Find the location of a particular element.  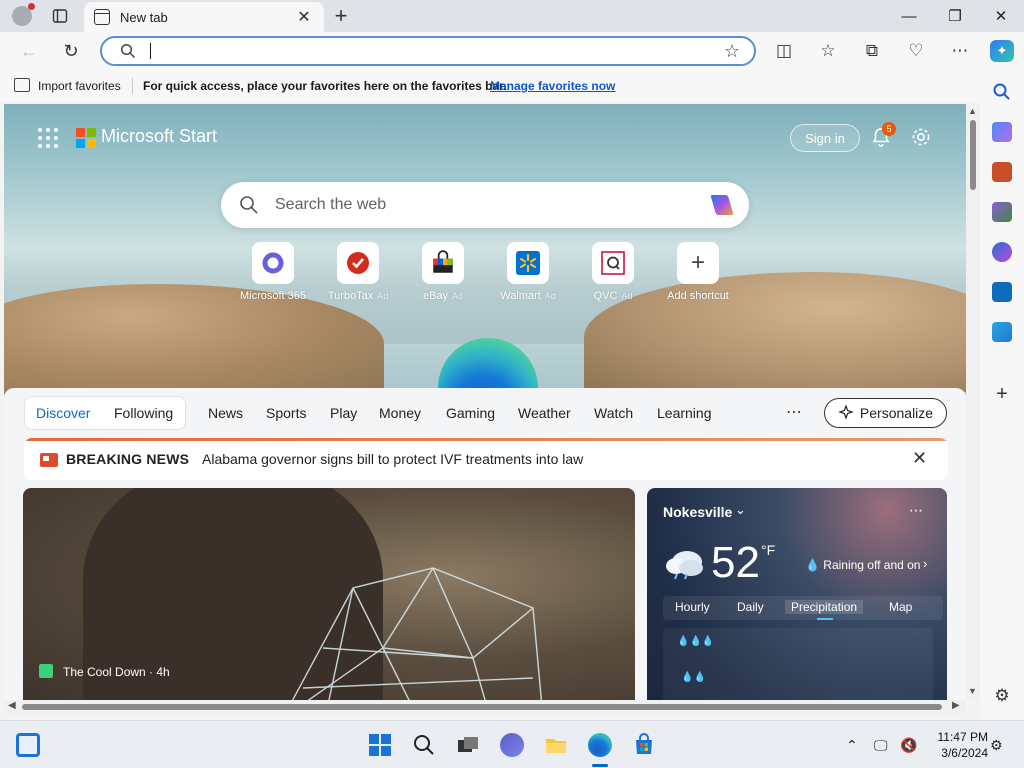

sign-in-button: Sign in is located at coordinates (825, 138).